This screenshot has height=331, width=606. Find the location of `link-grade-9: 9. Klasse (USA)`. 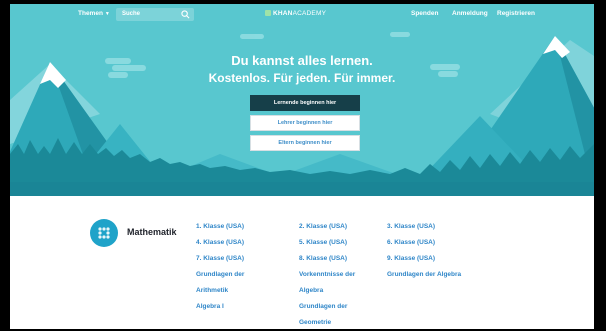

link-grade-9: 9. Klasse (USA) is located at coordinates (411, 258).